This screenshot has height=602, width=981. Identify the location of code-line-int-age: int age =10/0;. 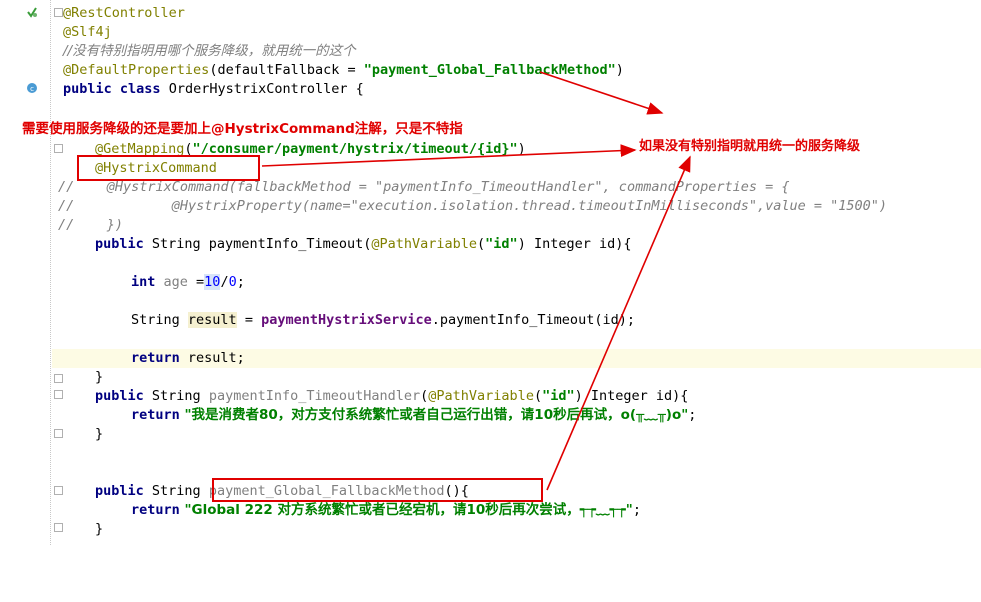
(188, 282).